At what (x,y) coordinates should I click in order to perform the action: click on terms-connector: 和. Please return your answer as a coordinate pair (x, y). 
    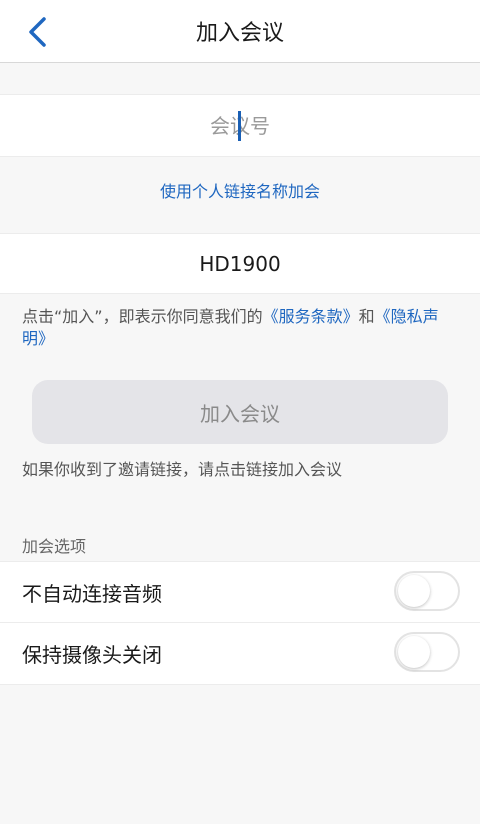
    Looking at the image, I should click on (366, 316).